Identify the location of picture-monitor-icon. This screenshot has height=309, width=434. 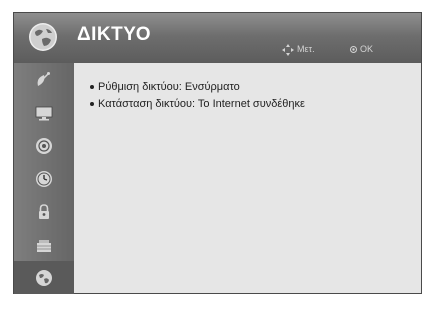
(44, 113).